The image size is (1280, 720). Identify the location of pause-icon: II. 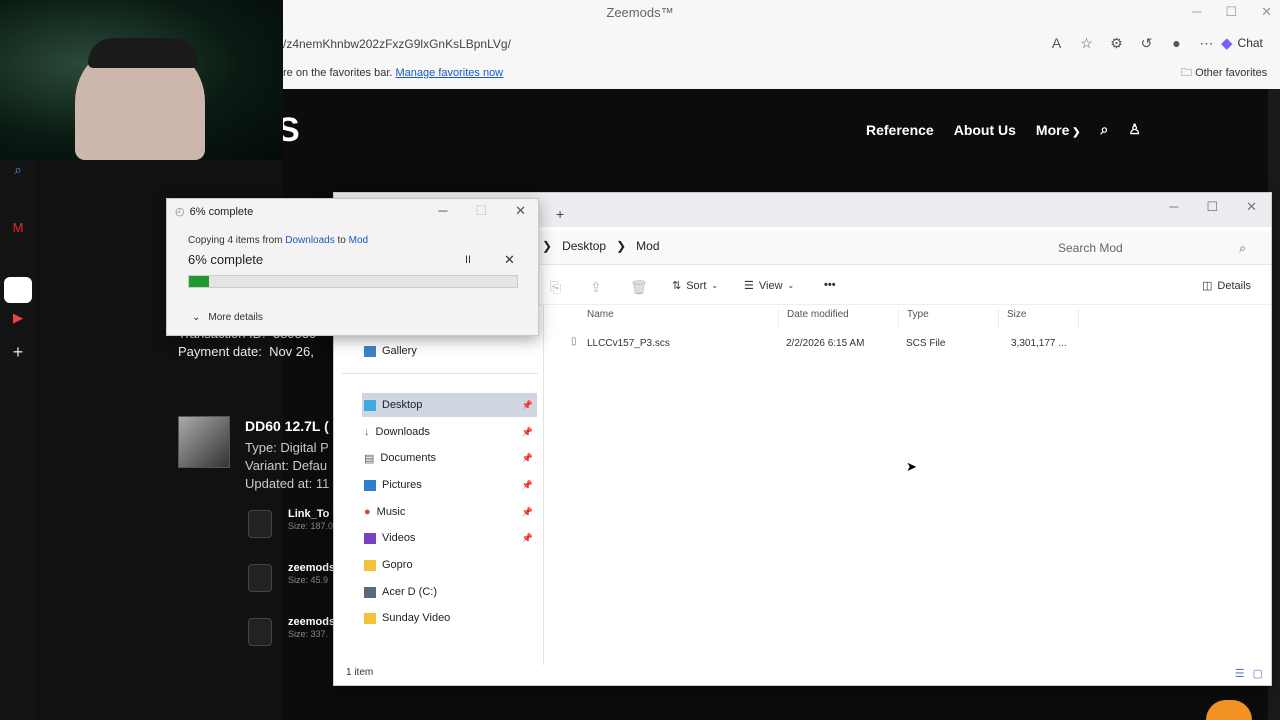
(468, 260).